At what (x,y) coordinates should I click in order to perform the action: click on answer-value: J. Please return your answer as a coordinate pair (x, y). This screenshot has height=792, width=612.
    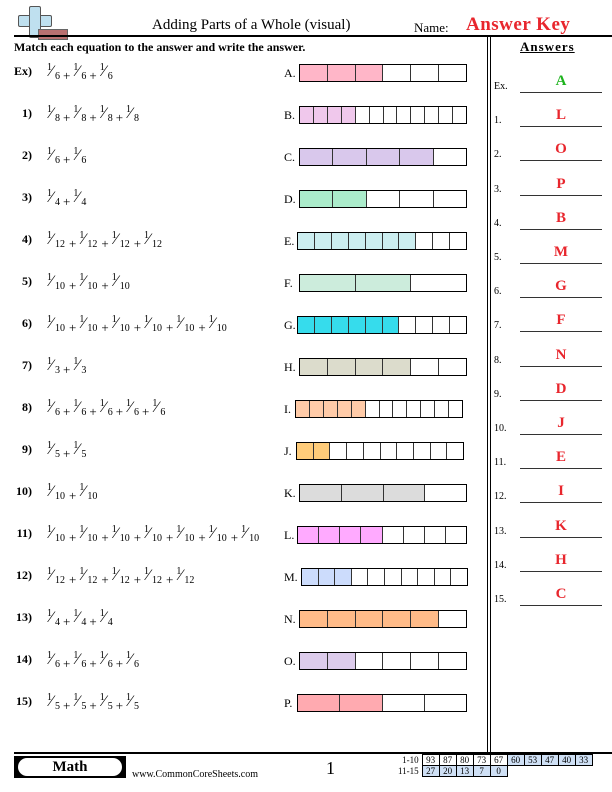
    Looking at the image, I should click on (561, 423).